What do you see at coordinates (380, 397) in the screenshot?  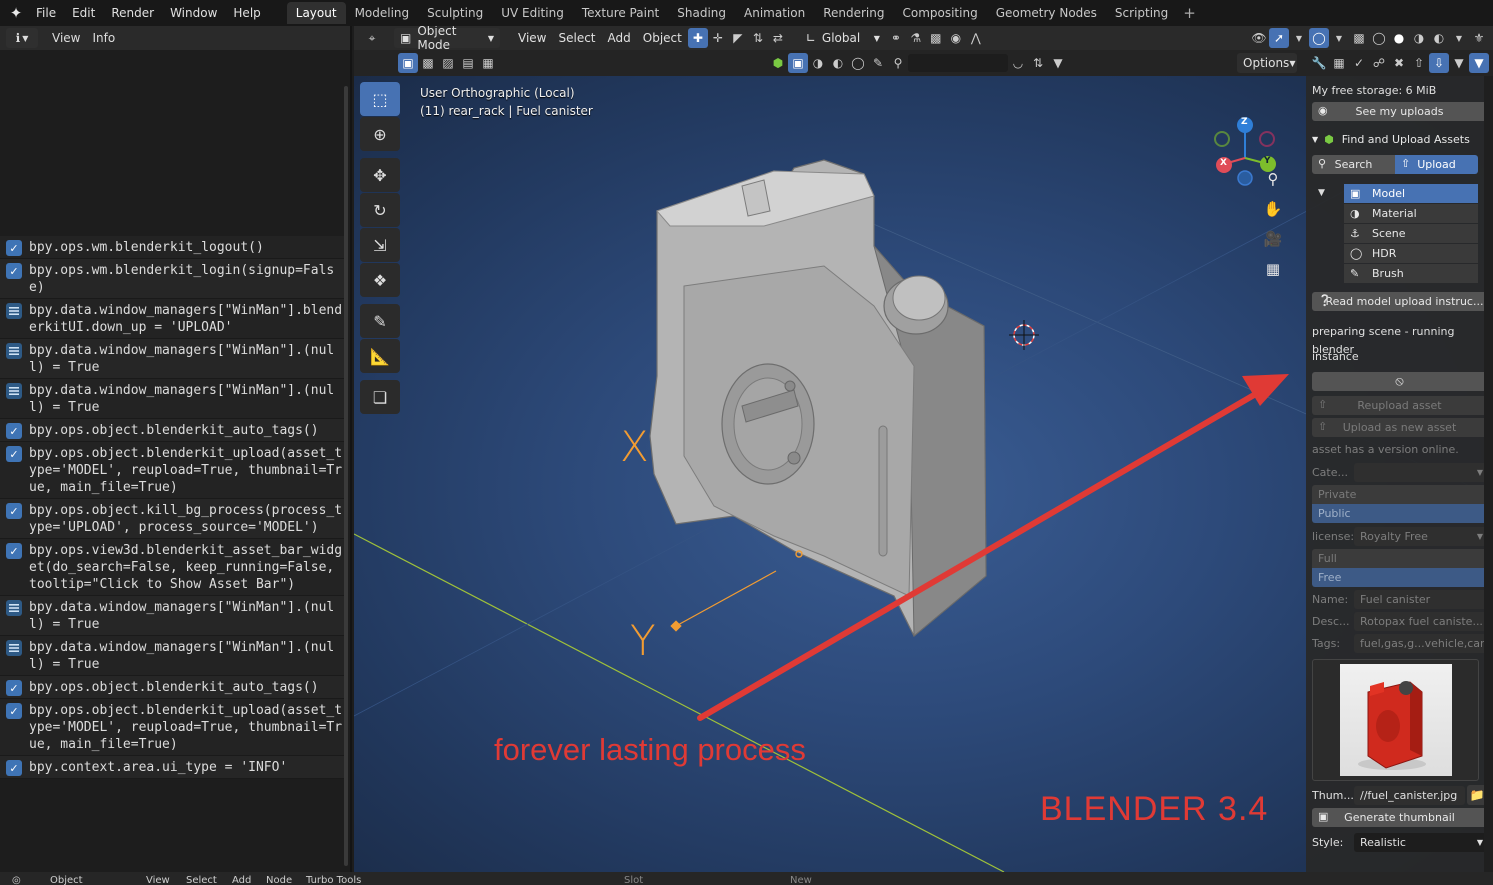 I see `add-cube-tool-icon: ❏` at bounding box center [380, 397].